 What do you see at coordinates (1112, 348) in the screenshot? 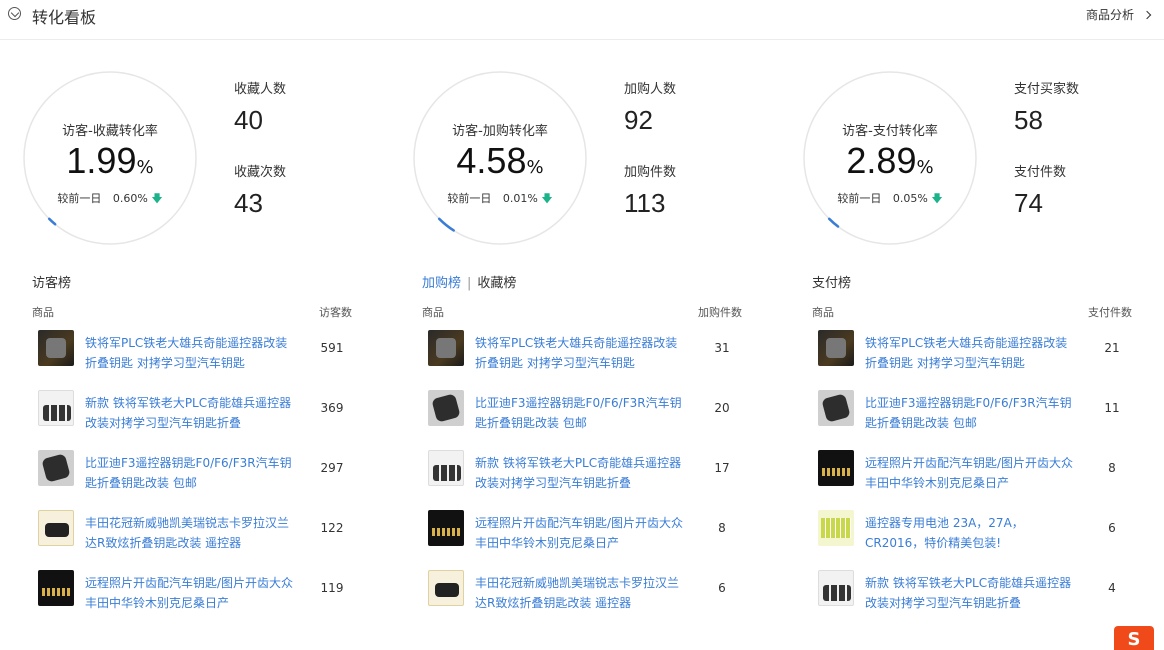
I see `row-value: 21` at bounding box center [1112, 348].